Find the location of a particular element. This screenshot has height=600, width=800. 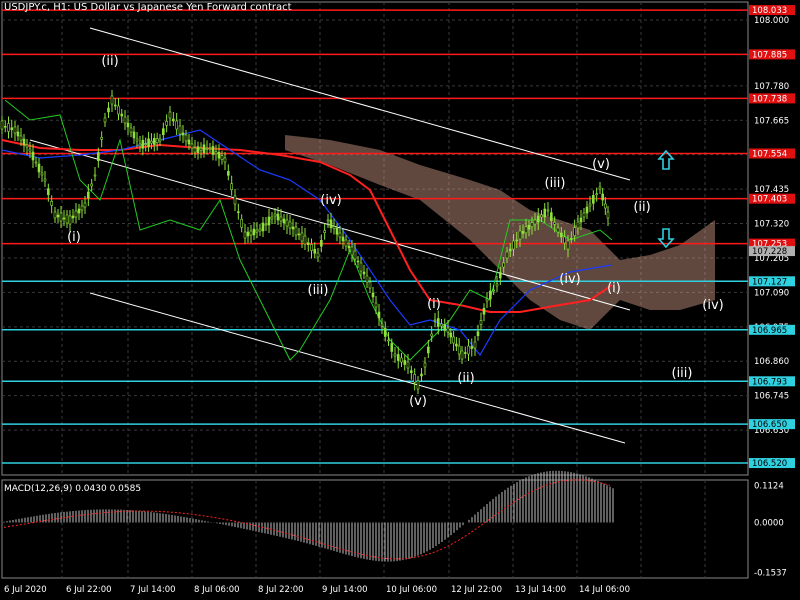

resistance-price-label: 107.403 is located at coordinates (769, 200).